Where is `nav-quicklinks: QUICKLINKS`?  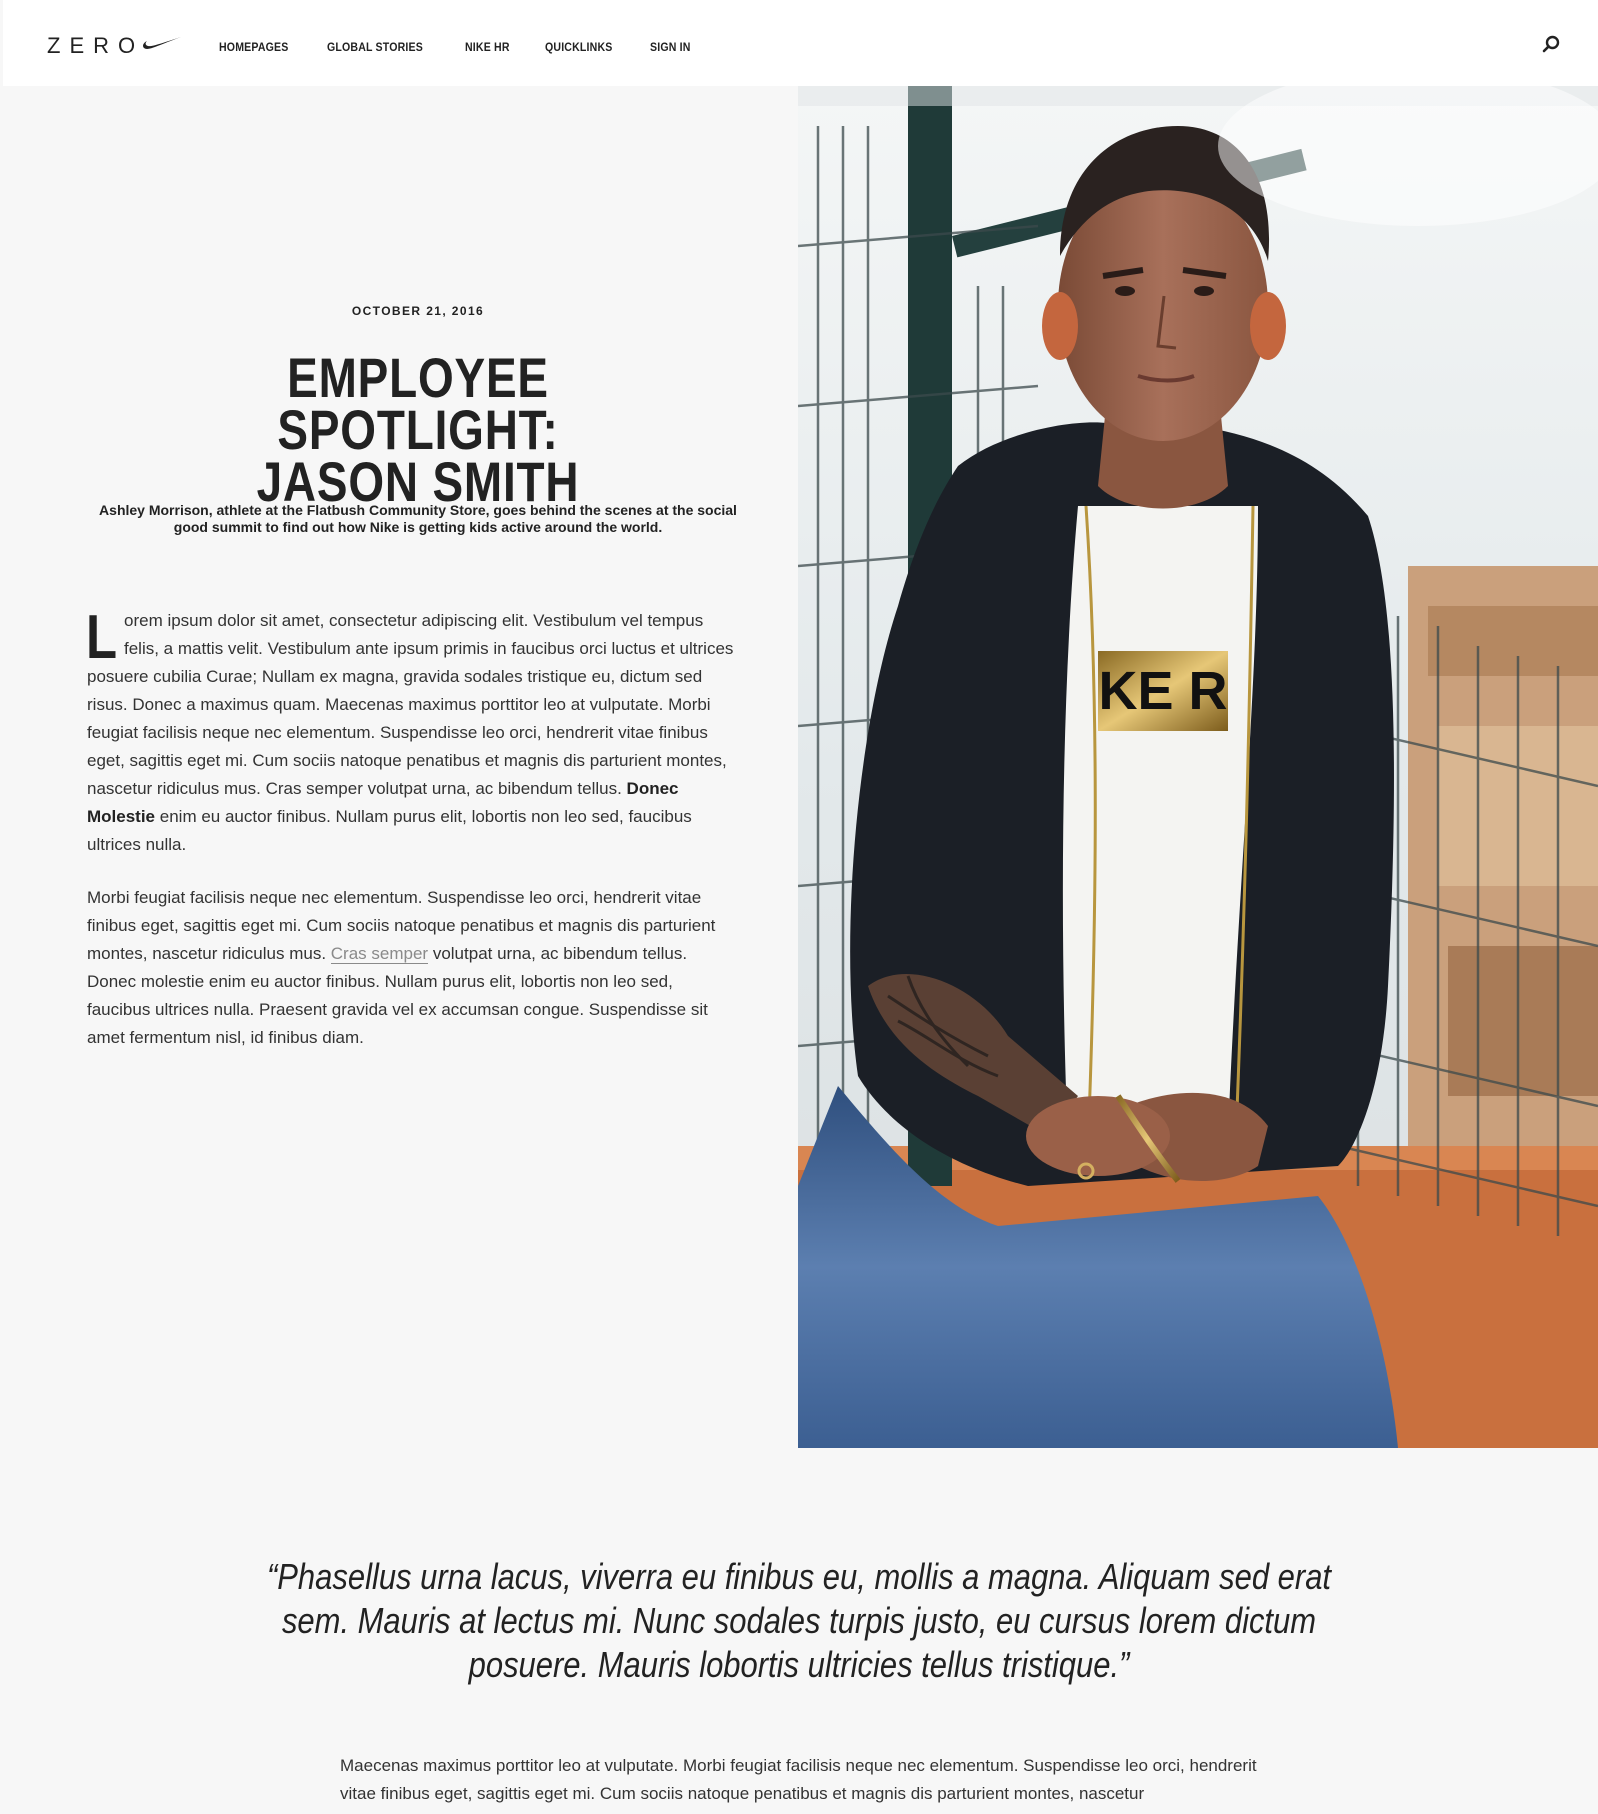 nav-quicklinks: QUICKLINKS is located at coordinates (578, 47).